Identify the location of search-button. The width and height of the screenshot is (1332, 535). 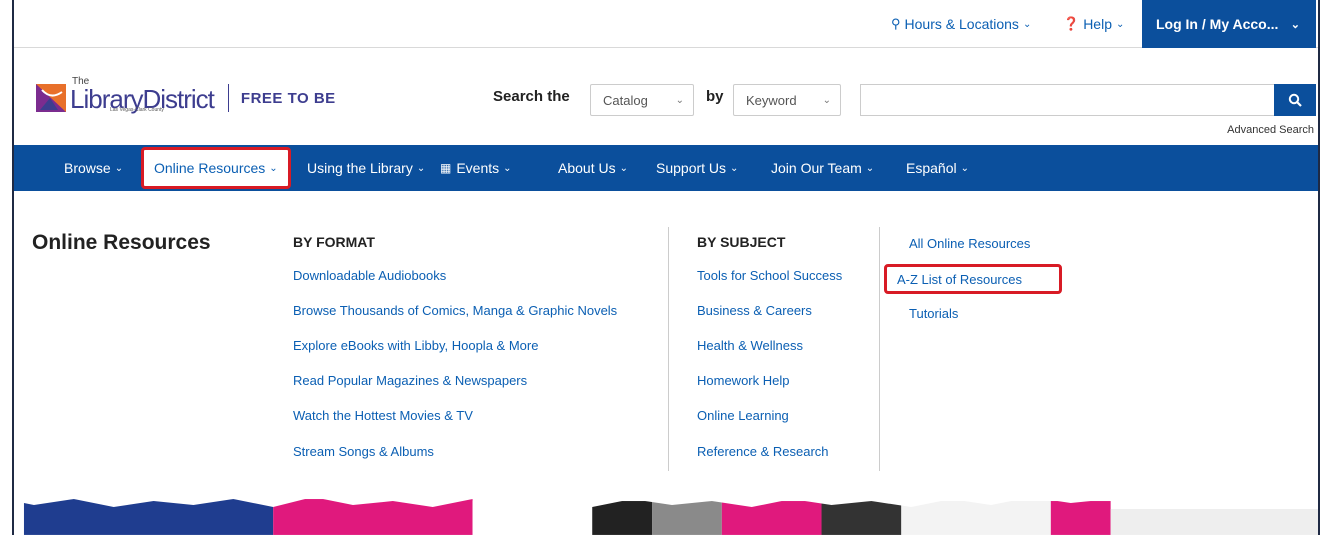
(1295, 100).